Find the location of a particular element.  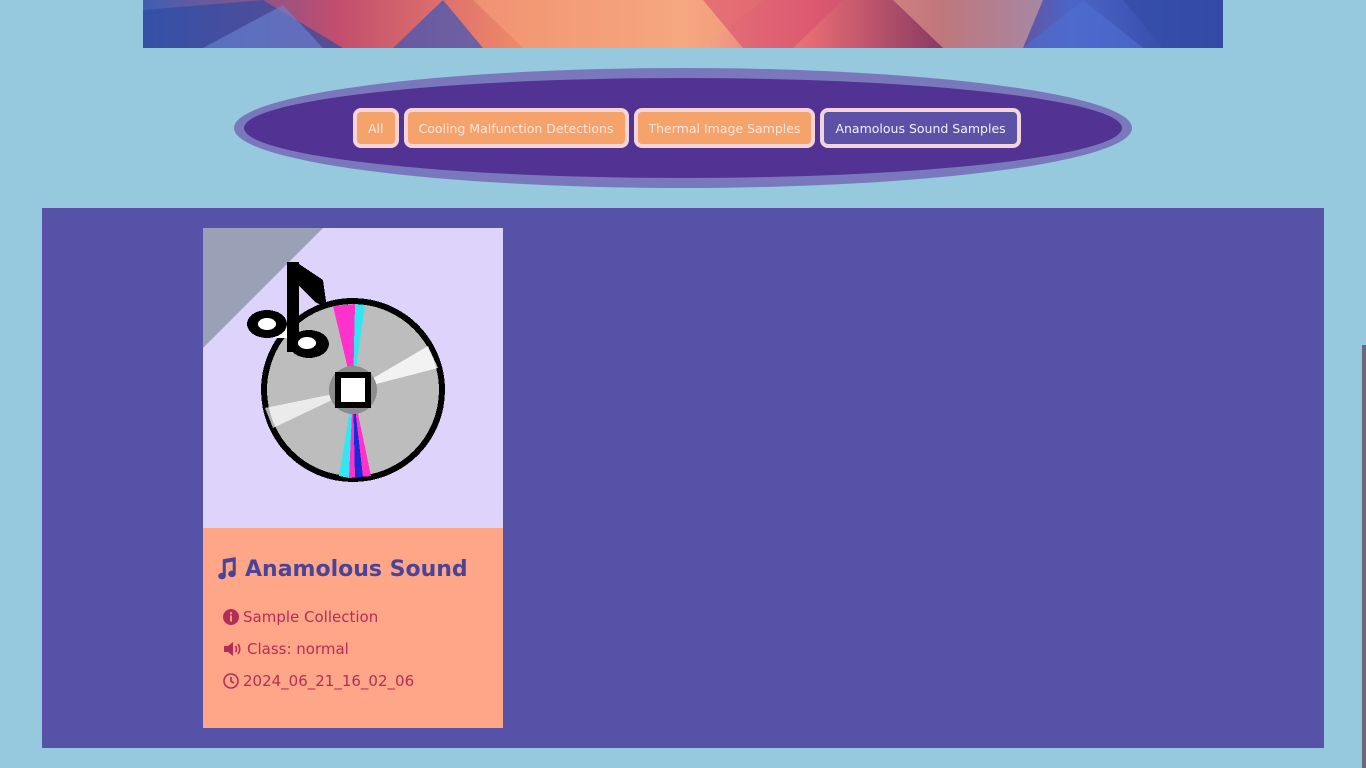

card-timestamp-text: 2024_06_21_16_02_06 is located at coordinates (329, 681).